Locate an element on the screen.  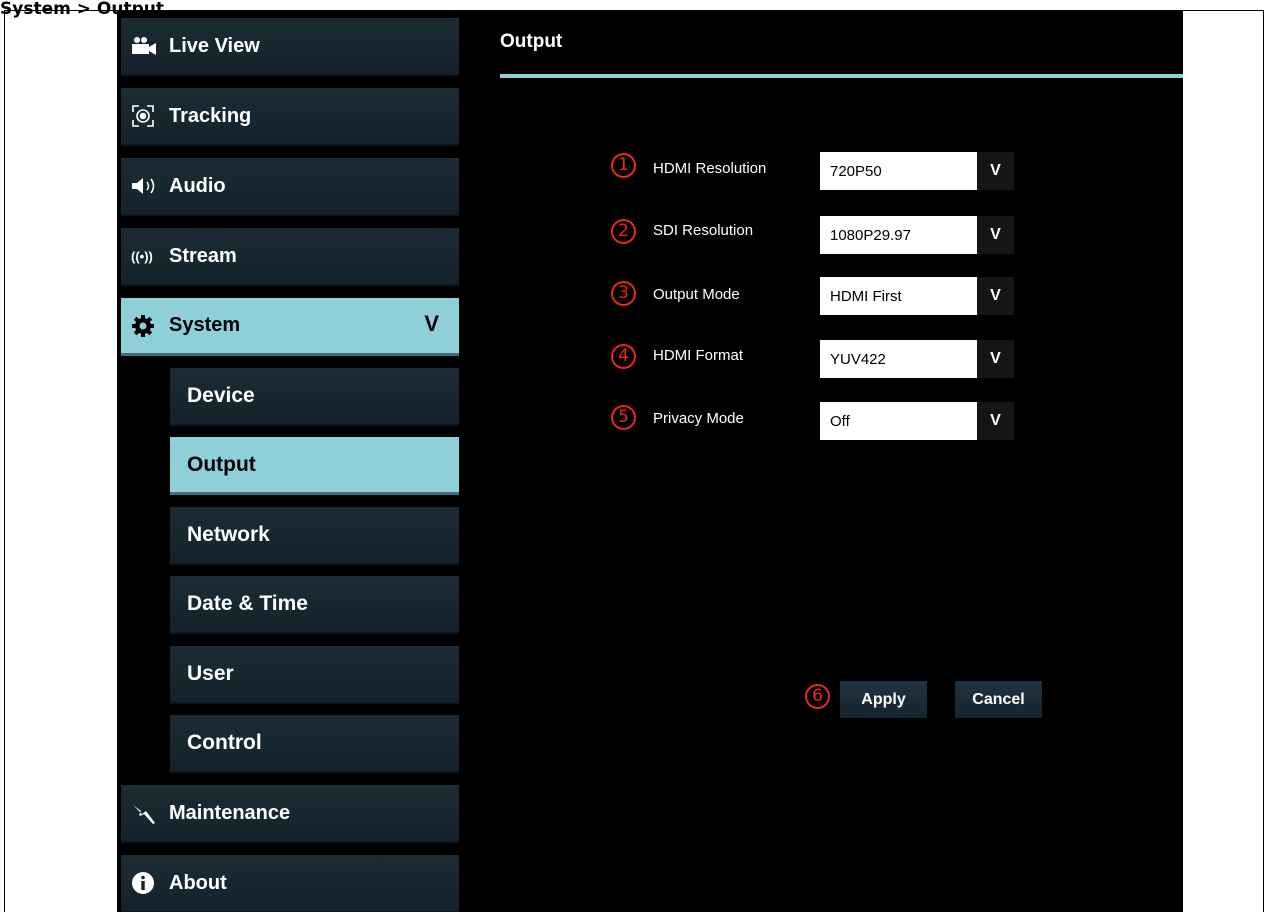
nav-label: Maintenance is located at coordinates (230, 812).